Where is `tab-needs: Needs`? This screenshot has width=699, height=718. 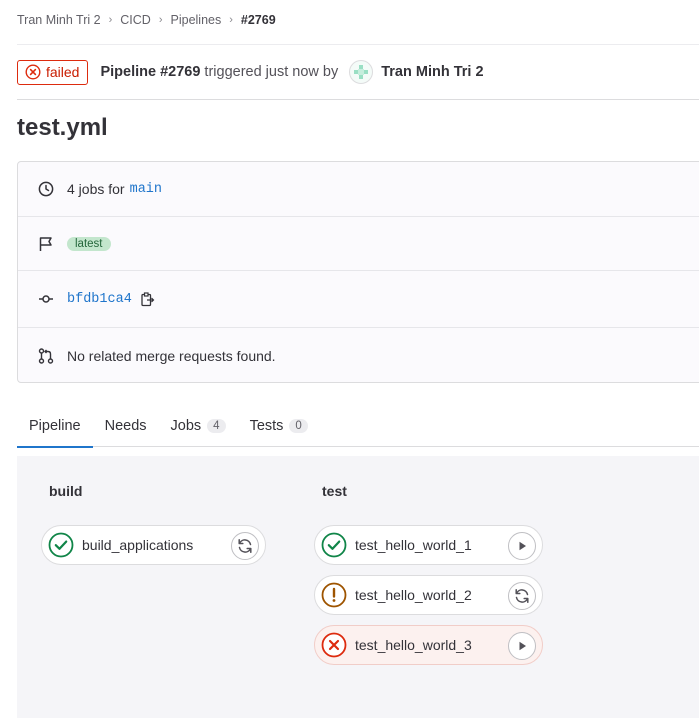 tab-needs: Needs is located at coordinates (126, 426).